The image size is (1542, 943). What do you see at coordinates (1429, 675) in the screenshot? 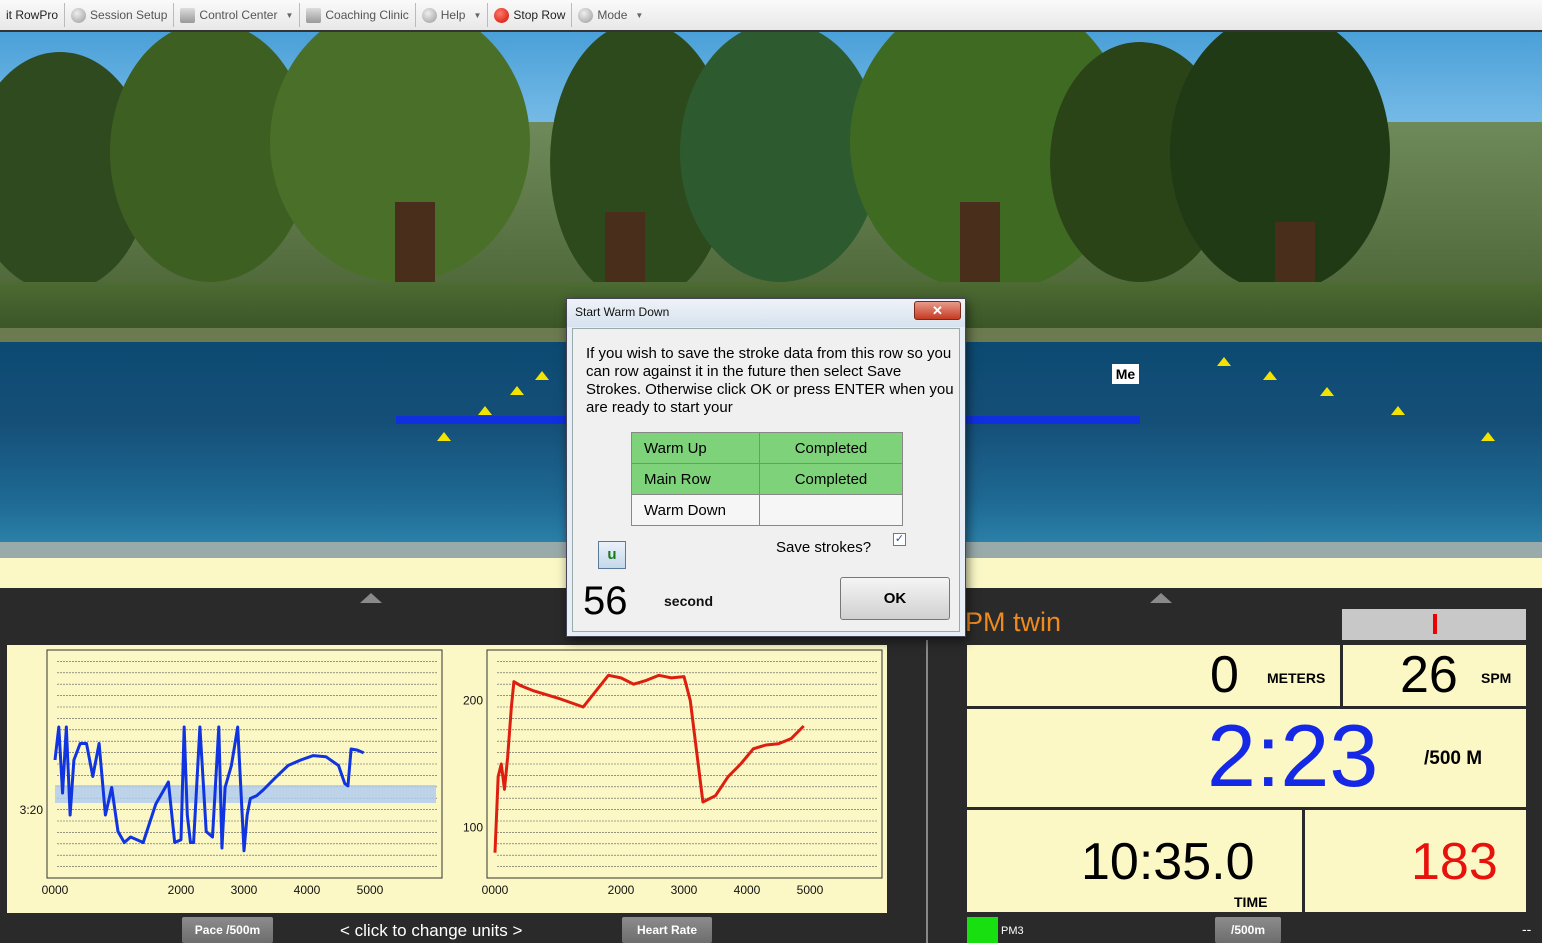
I see `spm-value: 26` at bounding box center [1429, 675].